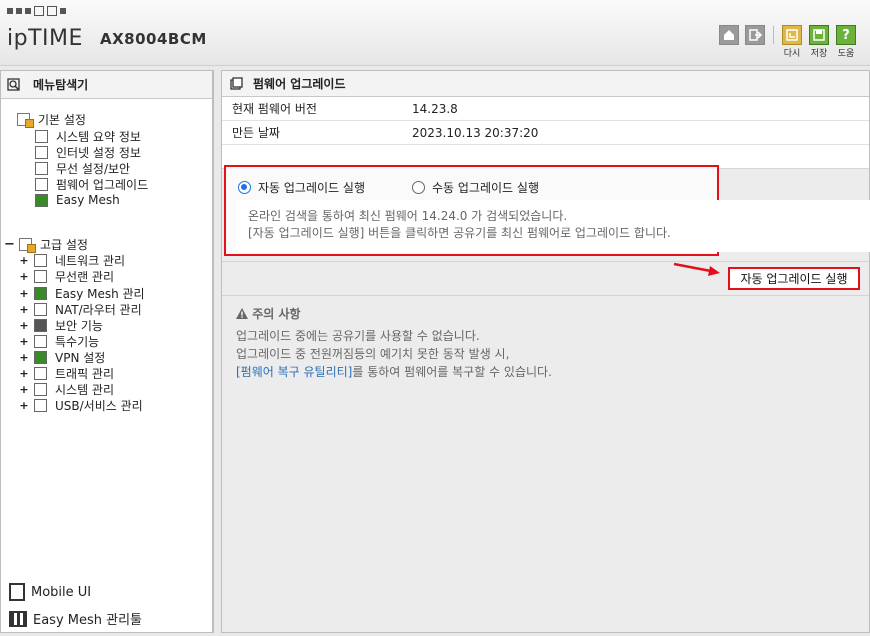 The image size is (870, 636). What do you see at coordinates (545, 84) in the screenshot?
I see `content-header: 펌웨어 업그레이드` at bounding box center [545, 84].